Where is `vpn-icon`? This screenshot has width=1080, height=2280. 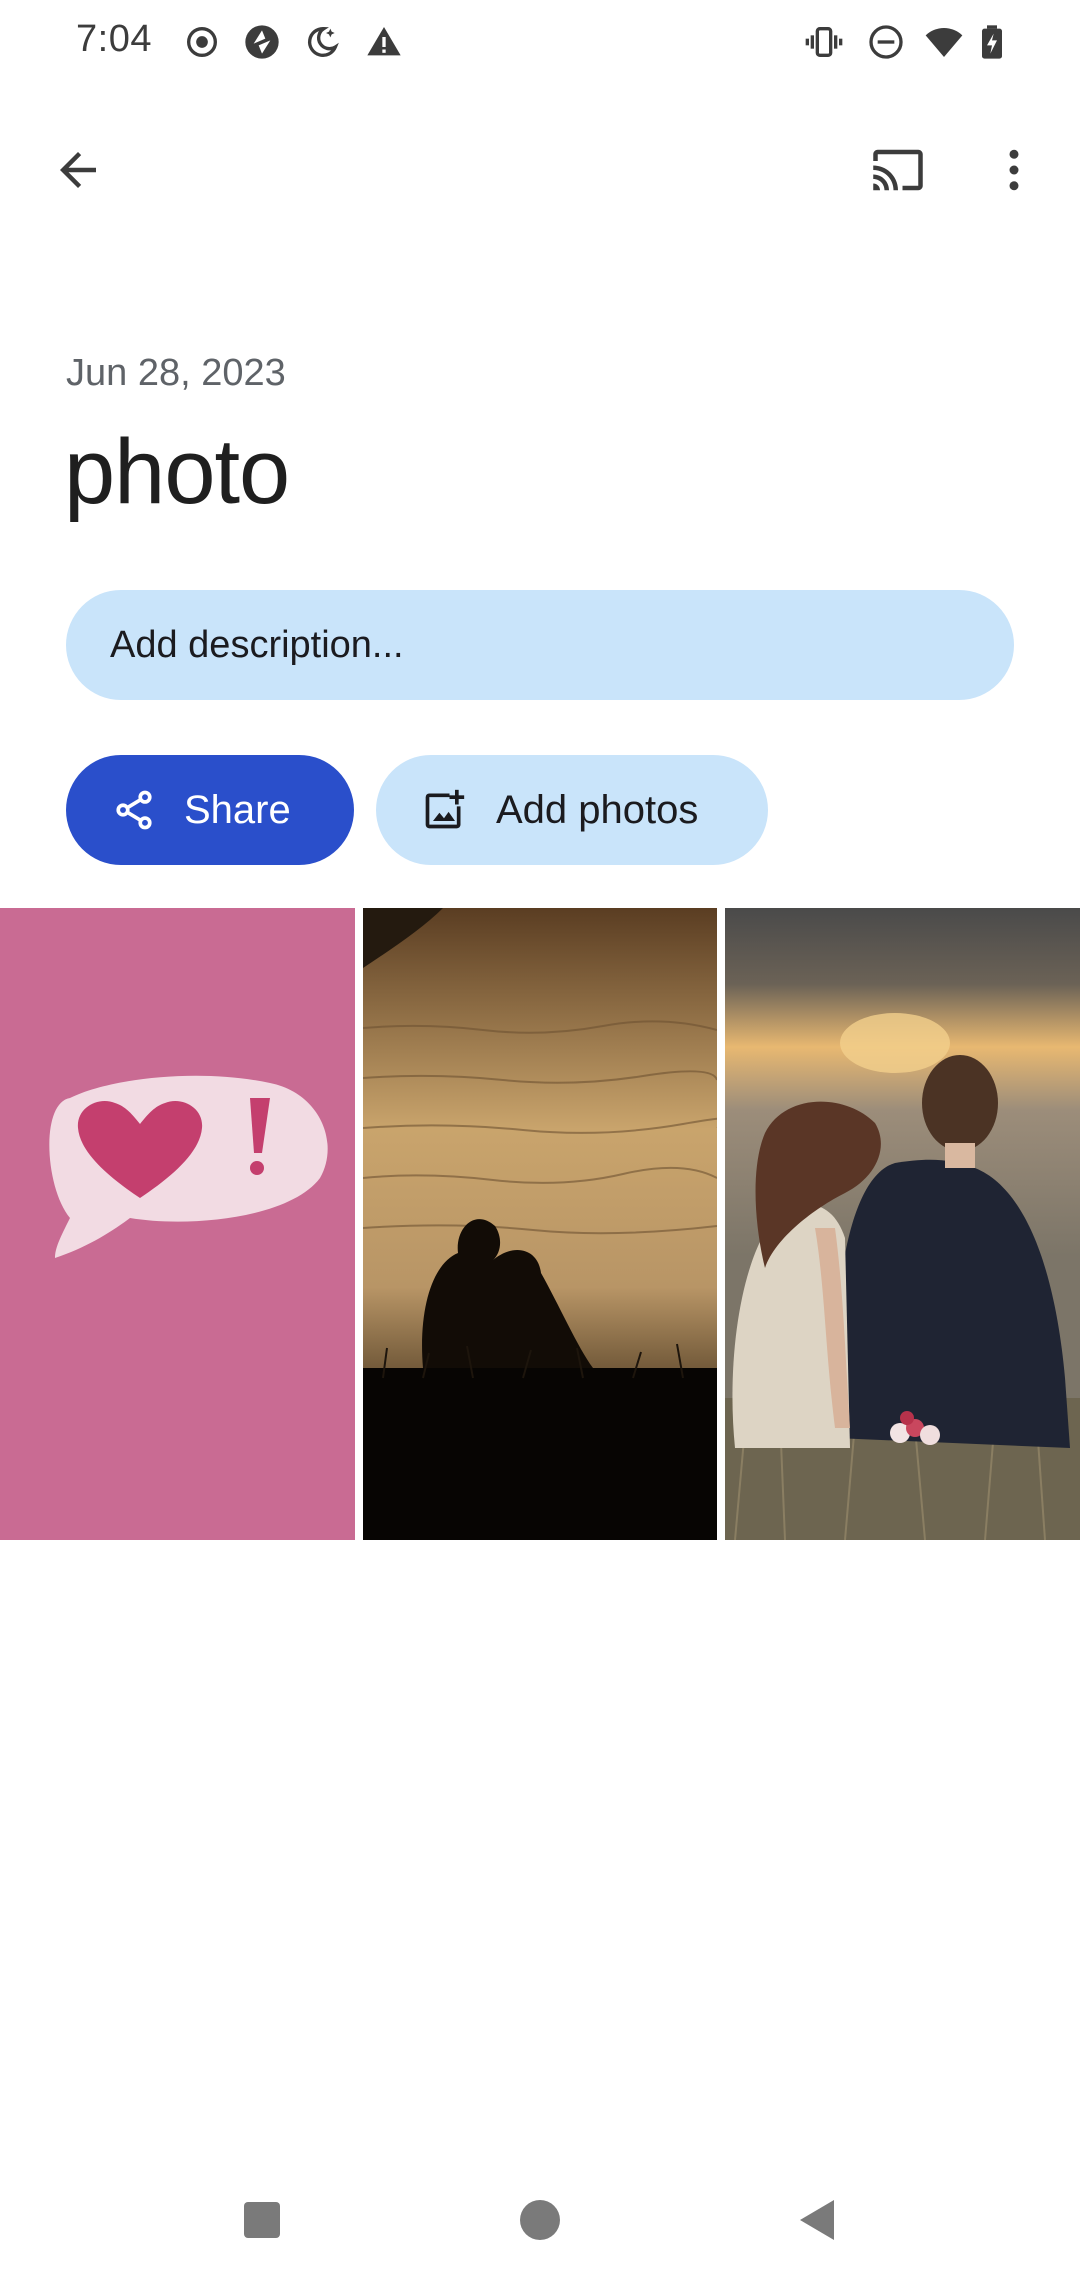
vpn-icon is located at coordinates (262, 42).